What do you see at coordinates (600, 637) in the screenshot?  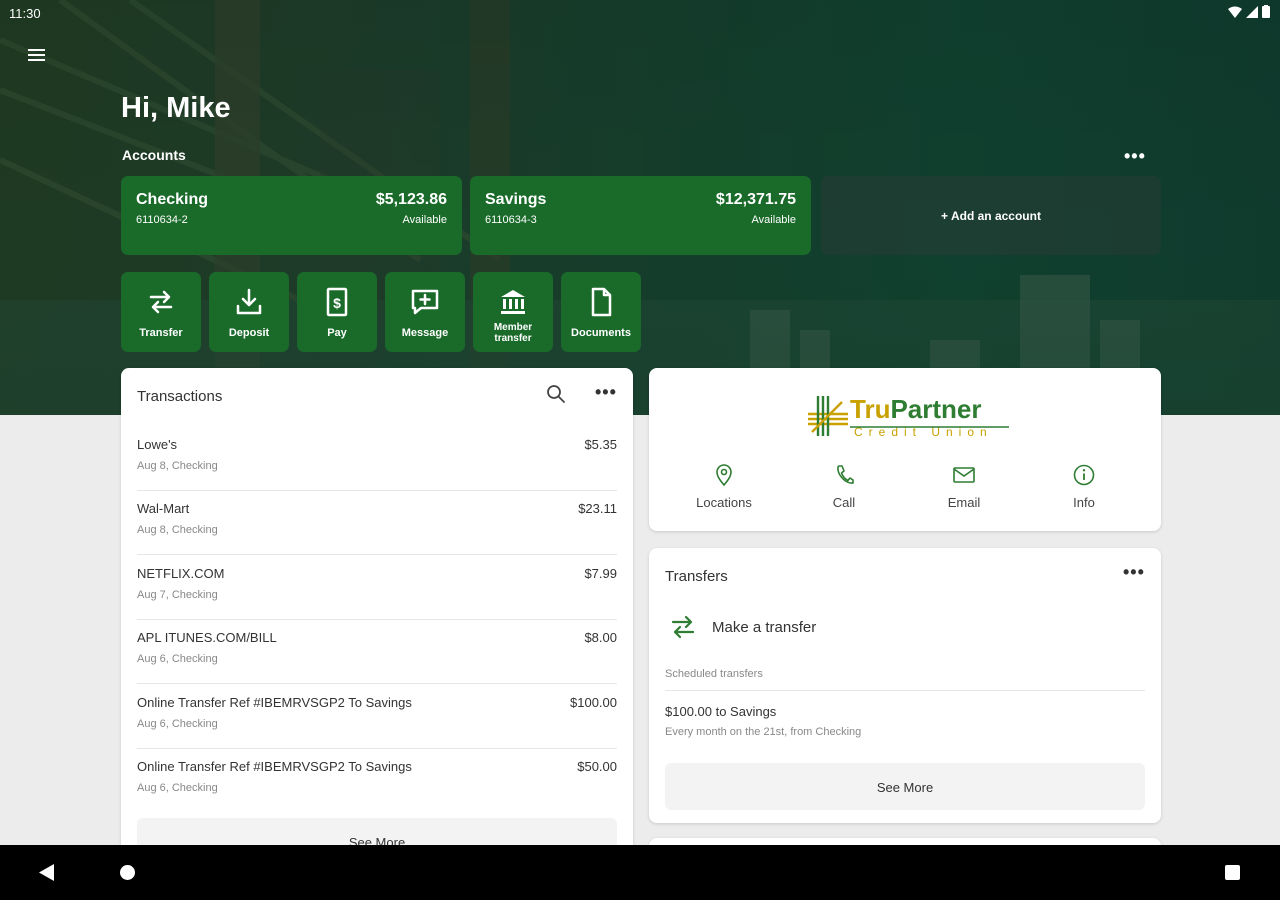 I see `transaction-amount: $8.00` at bounding box center [600, 637].